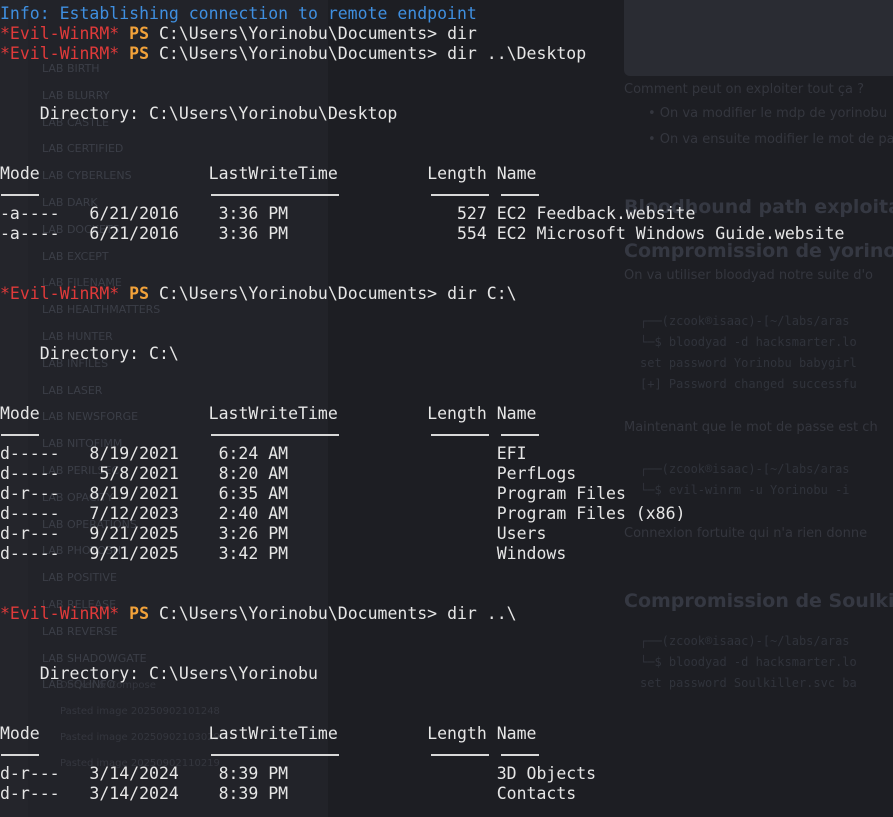 The width and height of the screenshot is (893, 817). I want to click on file-time: 2:40 AM, so click(233, 513).